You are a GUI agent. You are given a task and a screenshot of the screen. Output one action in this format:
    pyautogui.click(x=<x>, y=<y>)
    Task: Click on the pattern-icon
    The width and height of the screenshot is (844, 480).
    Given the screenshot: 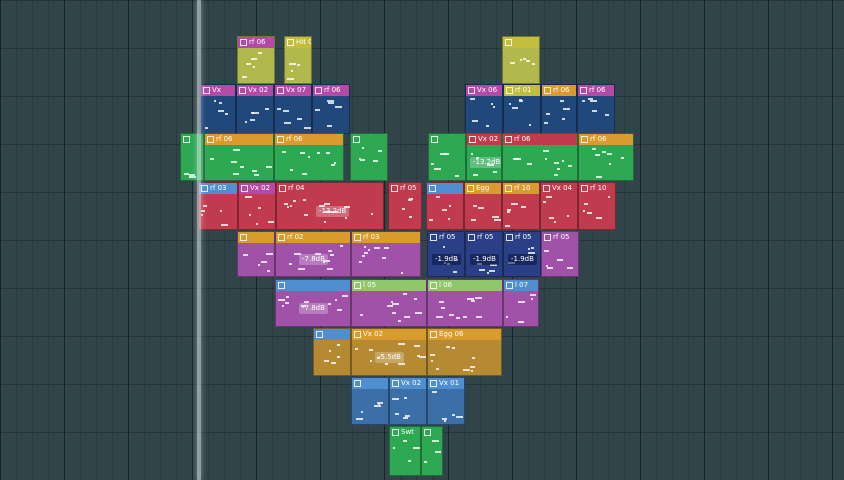 What is the action you would take?
    pyautogui.click(x=508, y=139)
    